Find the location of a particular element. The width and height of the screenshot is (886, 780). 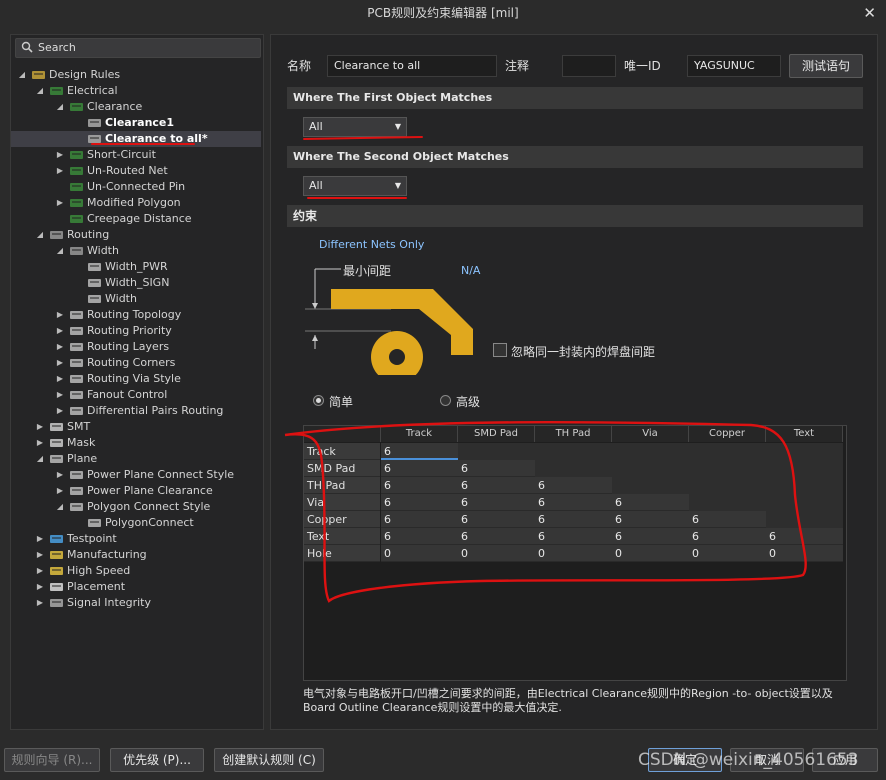

second-match-dropdown: All ▼ is located at coordinates (355, 186).